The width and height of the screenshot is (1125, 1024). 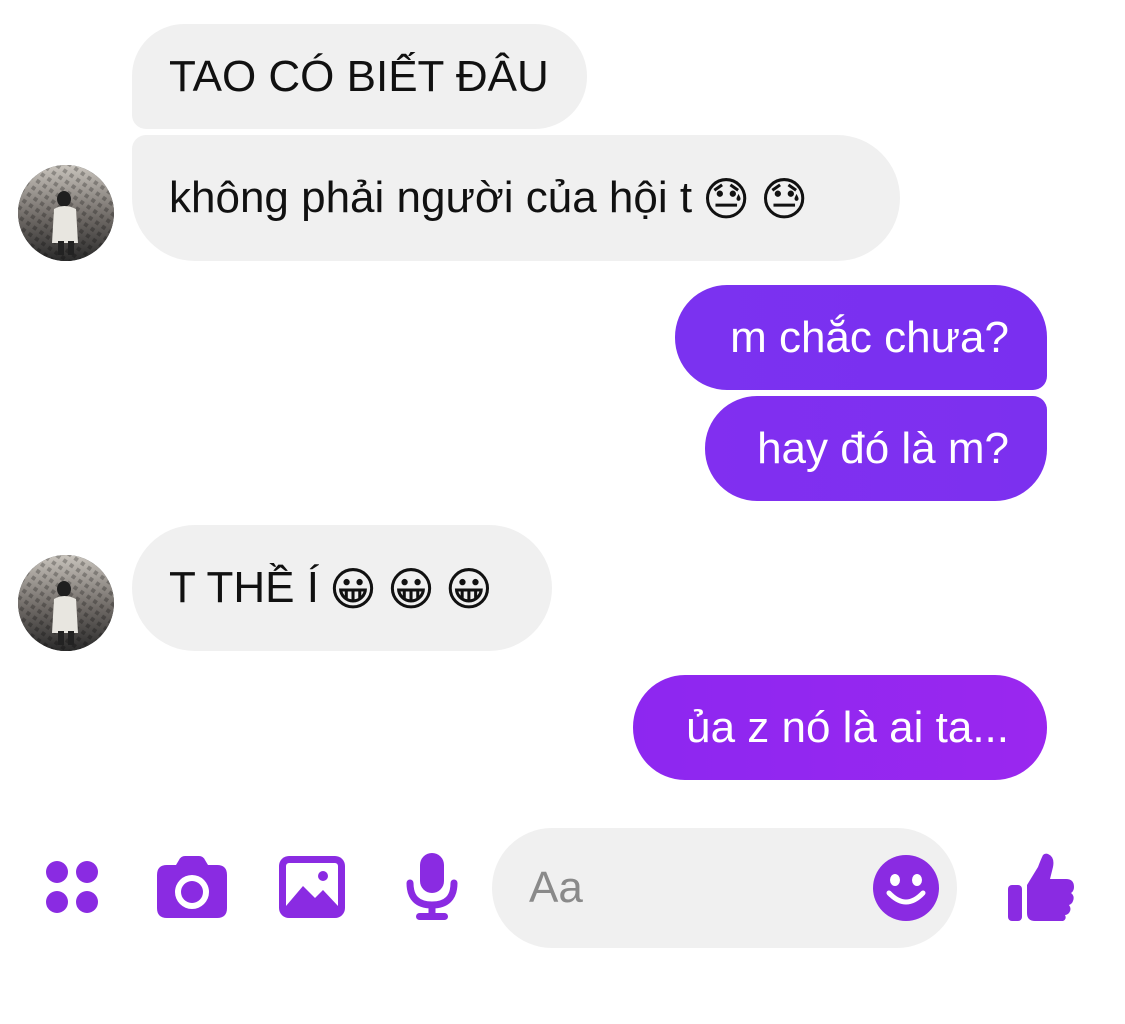 What do you see at coordinates (724, 888) in the screenshot?
I see `message-input: Aa` at bounding box center [724, 888].